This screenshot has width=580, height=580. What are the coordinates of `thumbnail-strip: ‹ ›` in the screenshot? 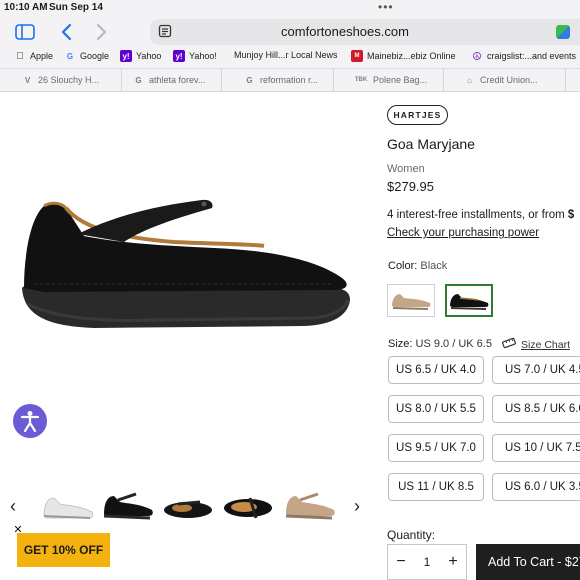 It's located at (190, 507).